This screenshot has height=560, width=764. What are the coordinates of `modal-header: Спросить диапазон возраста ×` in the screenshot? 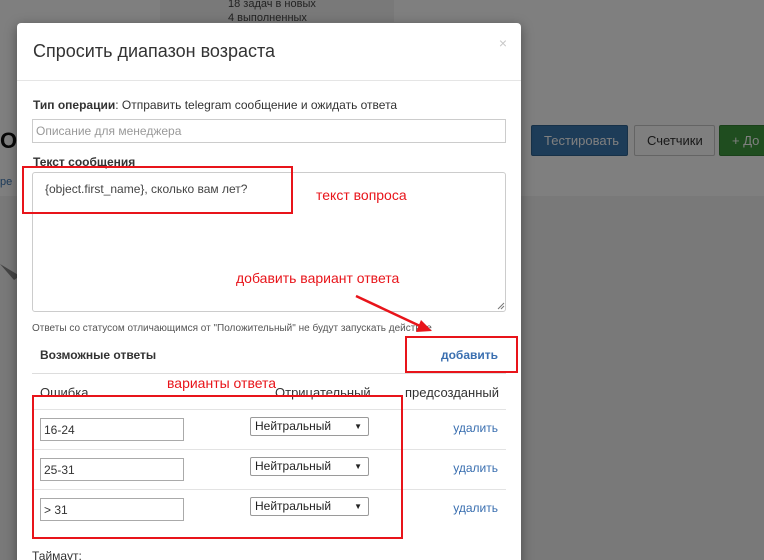 It's located at (269, 52).